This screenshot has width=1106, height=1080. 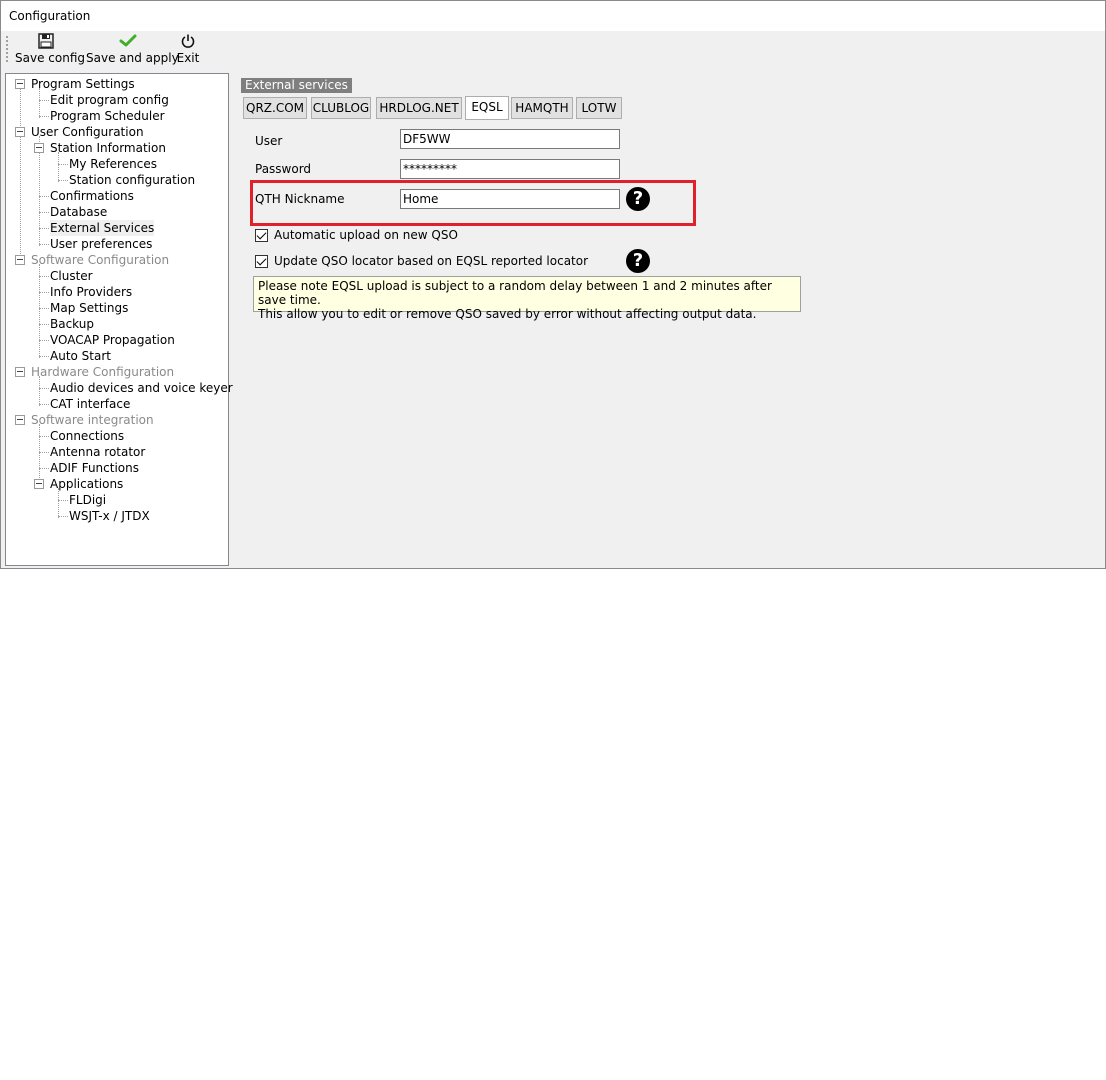 What do you see at coordinates (87, 436) in the screenshot?
I see `tree-item-connections: Connections` at bounding box center [87, 436].